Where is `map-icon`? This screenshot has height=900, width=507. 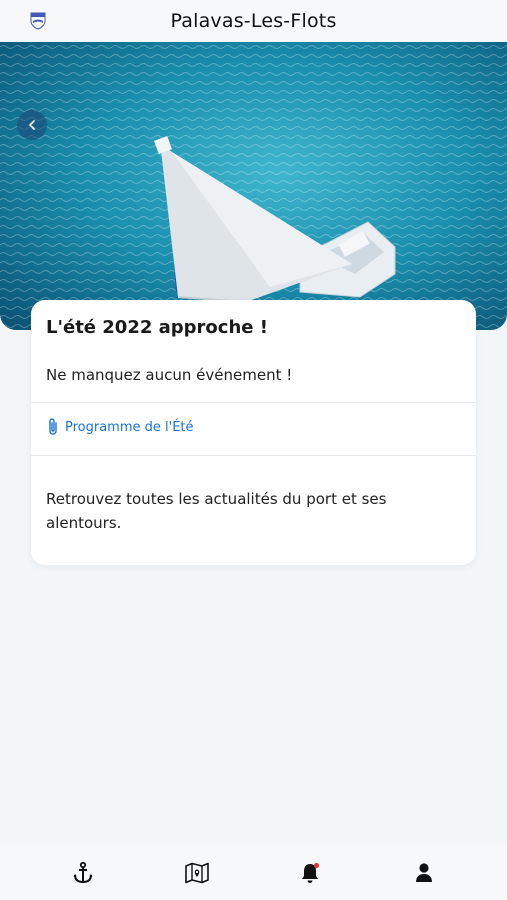
map-icon is located at coordinates (196, 872).